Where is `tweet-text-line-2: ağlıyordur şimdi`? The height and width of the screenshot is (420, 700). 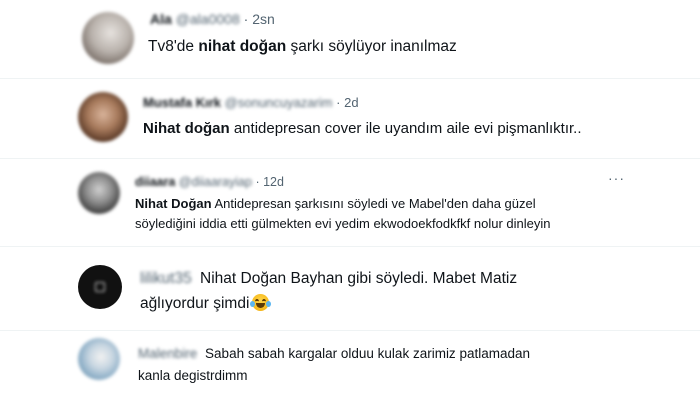 tweet-text-line-2: ağlıyordur şimdi is located at coordinates (206, 303).